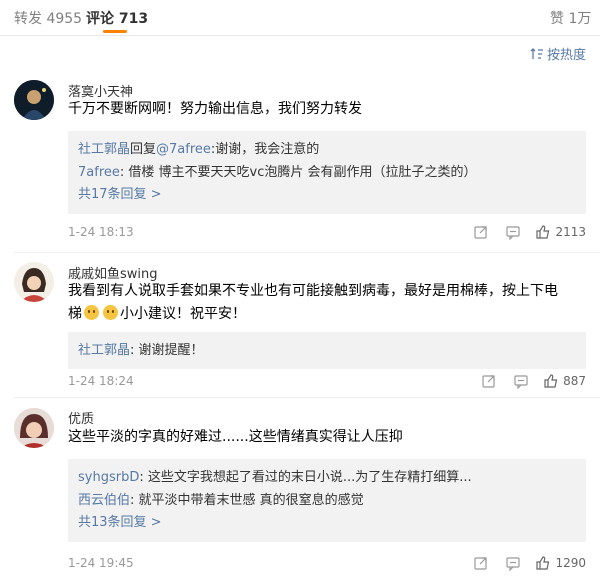  I want to click on active-tab-indicator, so click(115, 31).